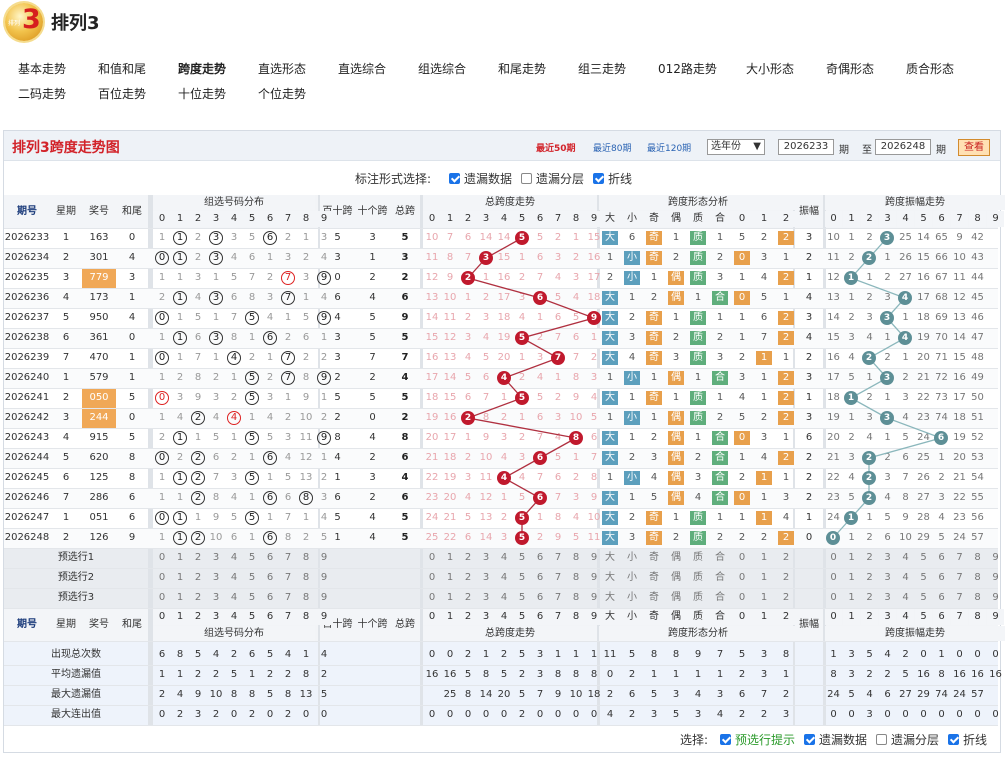 This screenshot has height=758, width=1006. What do you see at coordinates (576, 438) in the screenshot?
I see `span-ball: 8` at bounding box center [576, 438].